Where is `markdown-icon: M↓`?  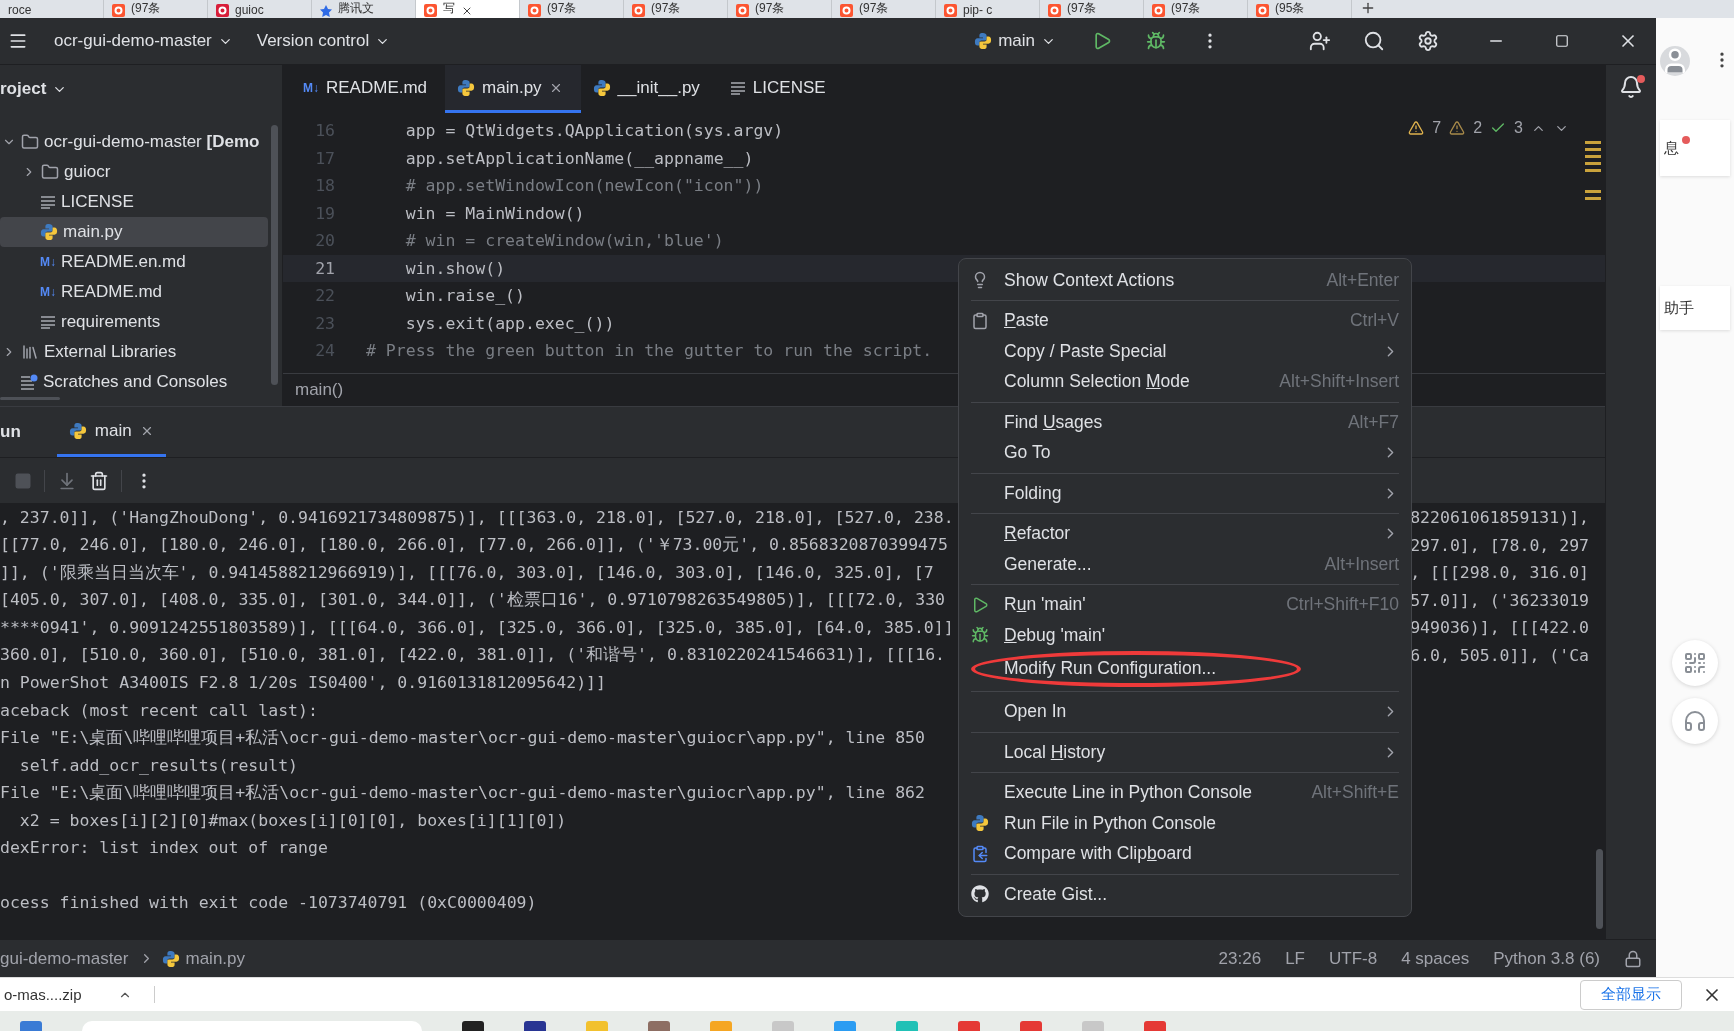
markdown-icon: M↓ is located at coordinates (48, 262).